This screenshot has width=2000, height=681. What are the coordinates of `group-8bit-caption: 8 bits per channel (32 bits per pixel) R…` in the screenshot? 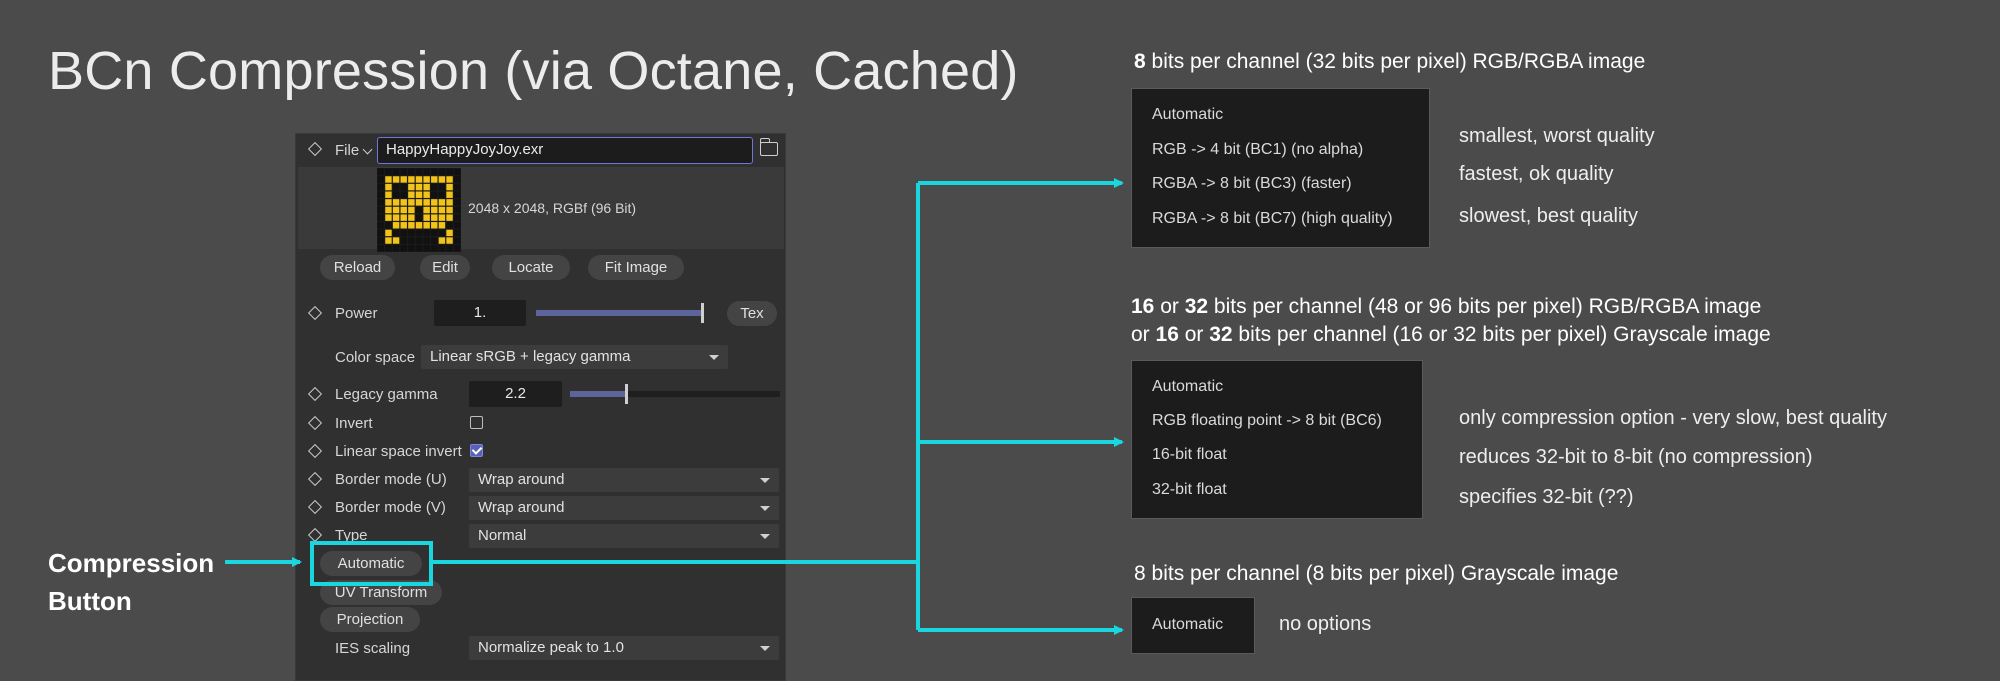 It's located at (1390, 61).